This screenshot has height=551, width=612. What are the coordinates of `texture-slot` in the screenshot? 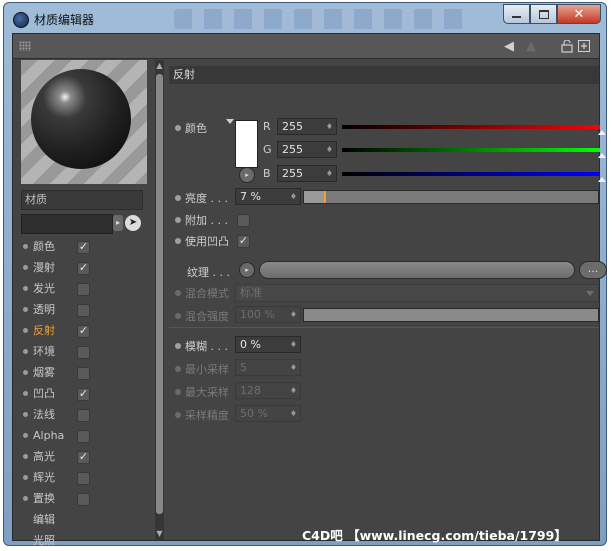 It's located at (417, 270).